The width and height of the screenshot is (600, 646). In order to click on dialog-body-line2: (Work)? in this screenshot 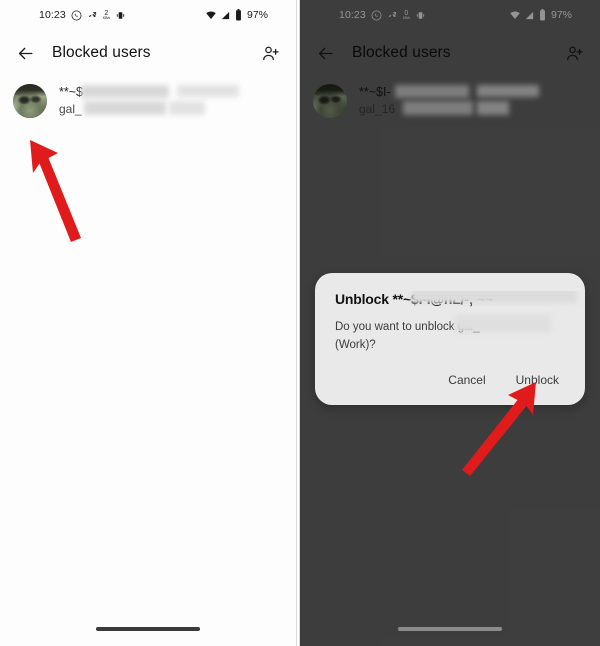, I will do `click(355, 344)`.